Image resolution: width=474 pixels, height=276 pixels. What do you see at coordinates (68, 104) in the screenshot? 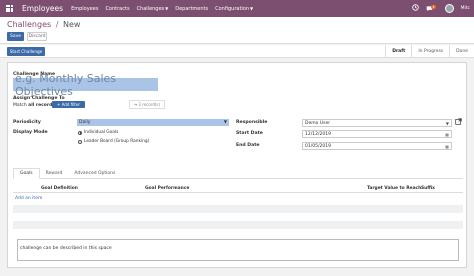
I see `add-filter-button: + Add filter` at bounding box center [68, 104].